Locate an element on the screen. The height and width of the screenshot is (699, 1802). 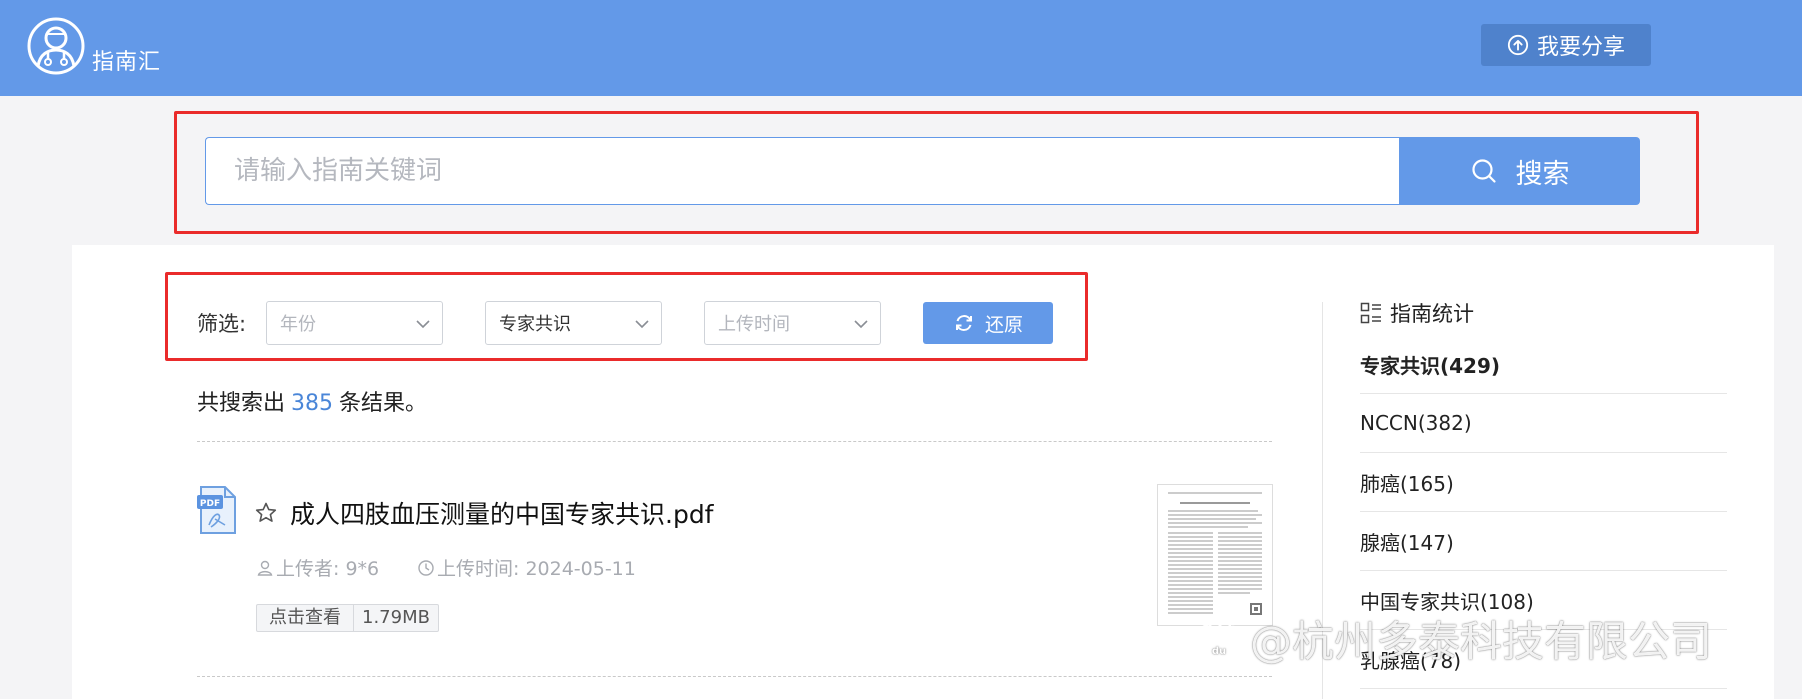
year-select-value: 年份 is located at coordinates (298, 324).